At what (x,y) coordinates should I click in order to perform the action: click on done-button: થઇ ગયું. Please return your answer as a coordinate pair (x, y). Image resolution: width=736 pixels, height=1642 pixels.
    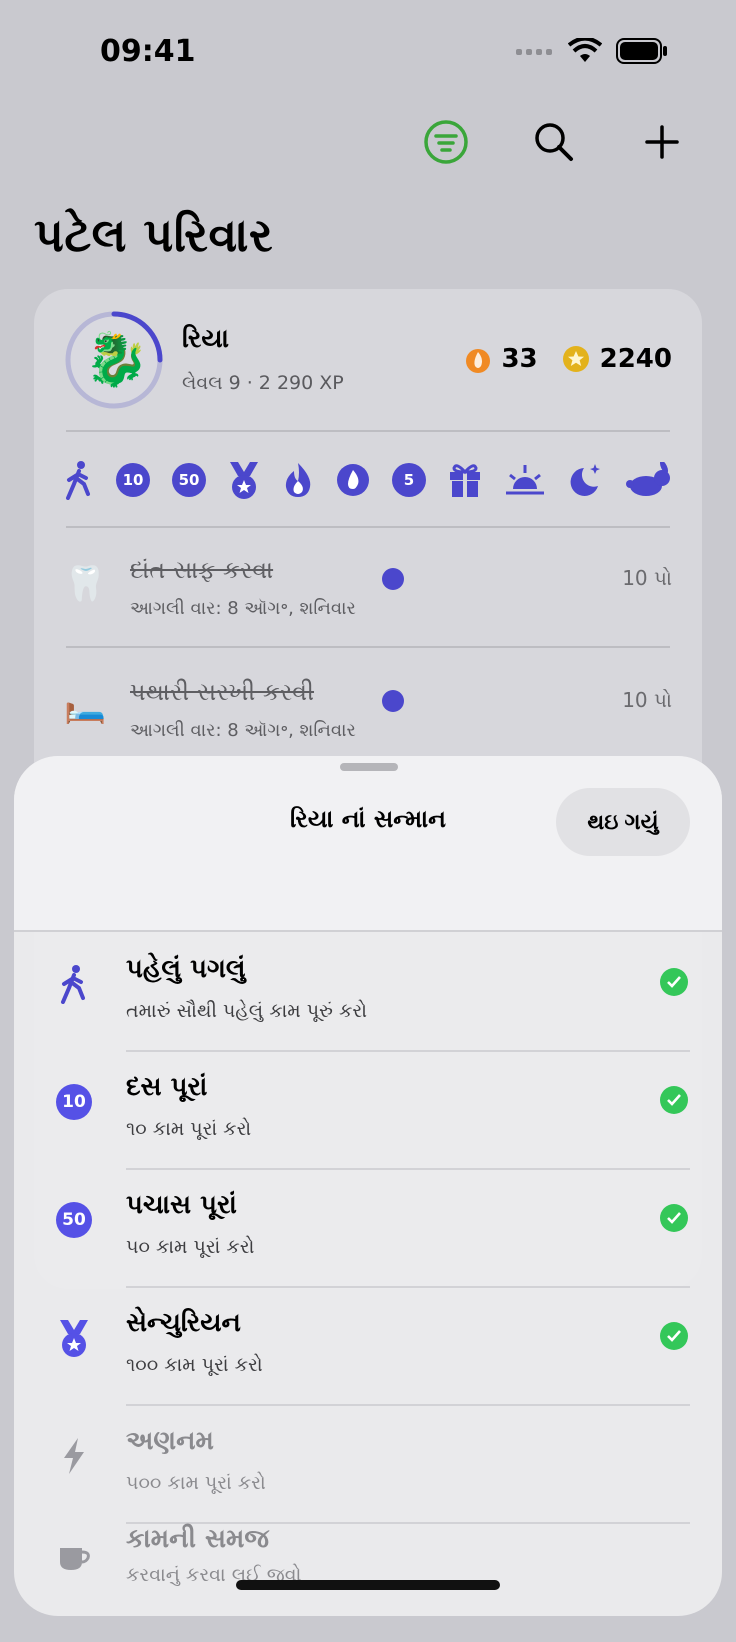
    Looking at the image, I should click on (623, 822).